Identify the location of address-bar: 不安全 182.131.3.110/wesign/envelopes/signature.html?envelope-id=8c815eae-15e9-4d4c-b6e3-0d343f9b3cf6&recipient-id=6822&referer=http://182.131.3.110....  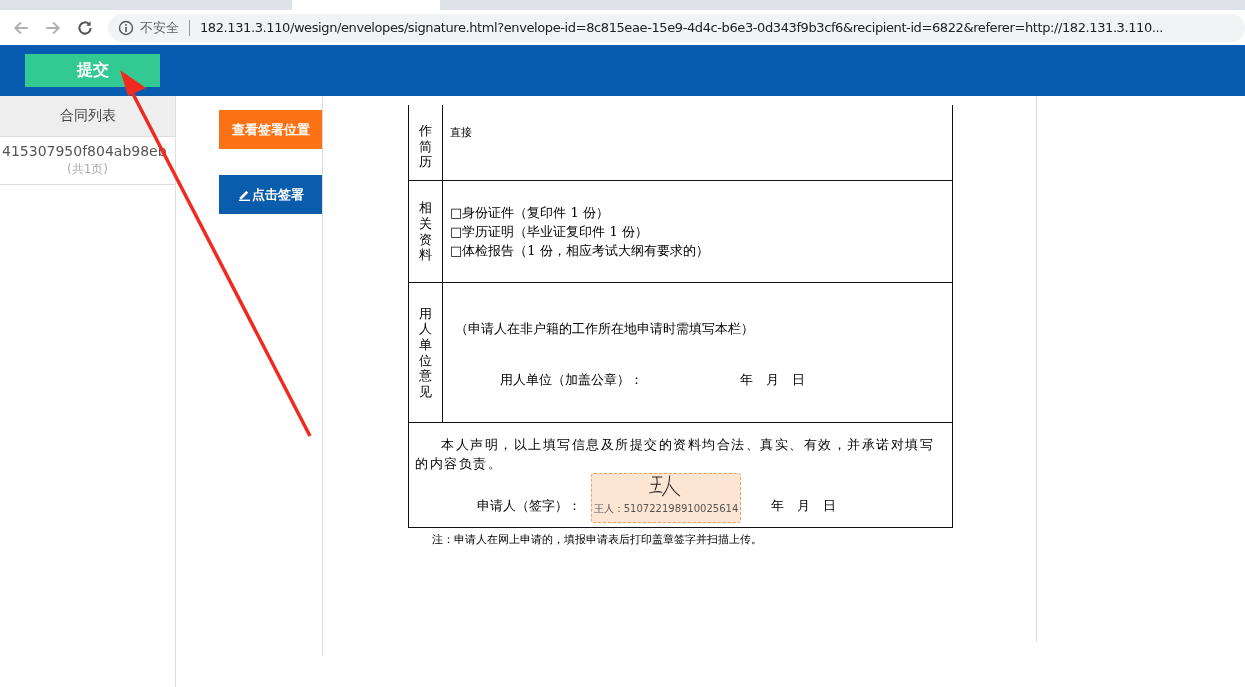
(676, 27).